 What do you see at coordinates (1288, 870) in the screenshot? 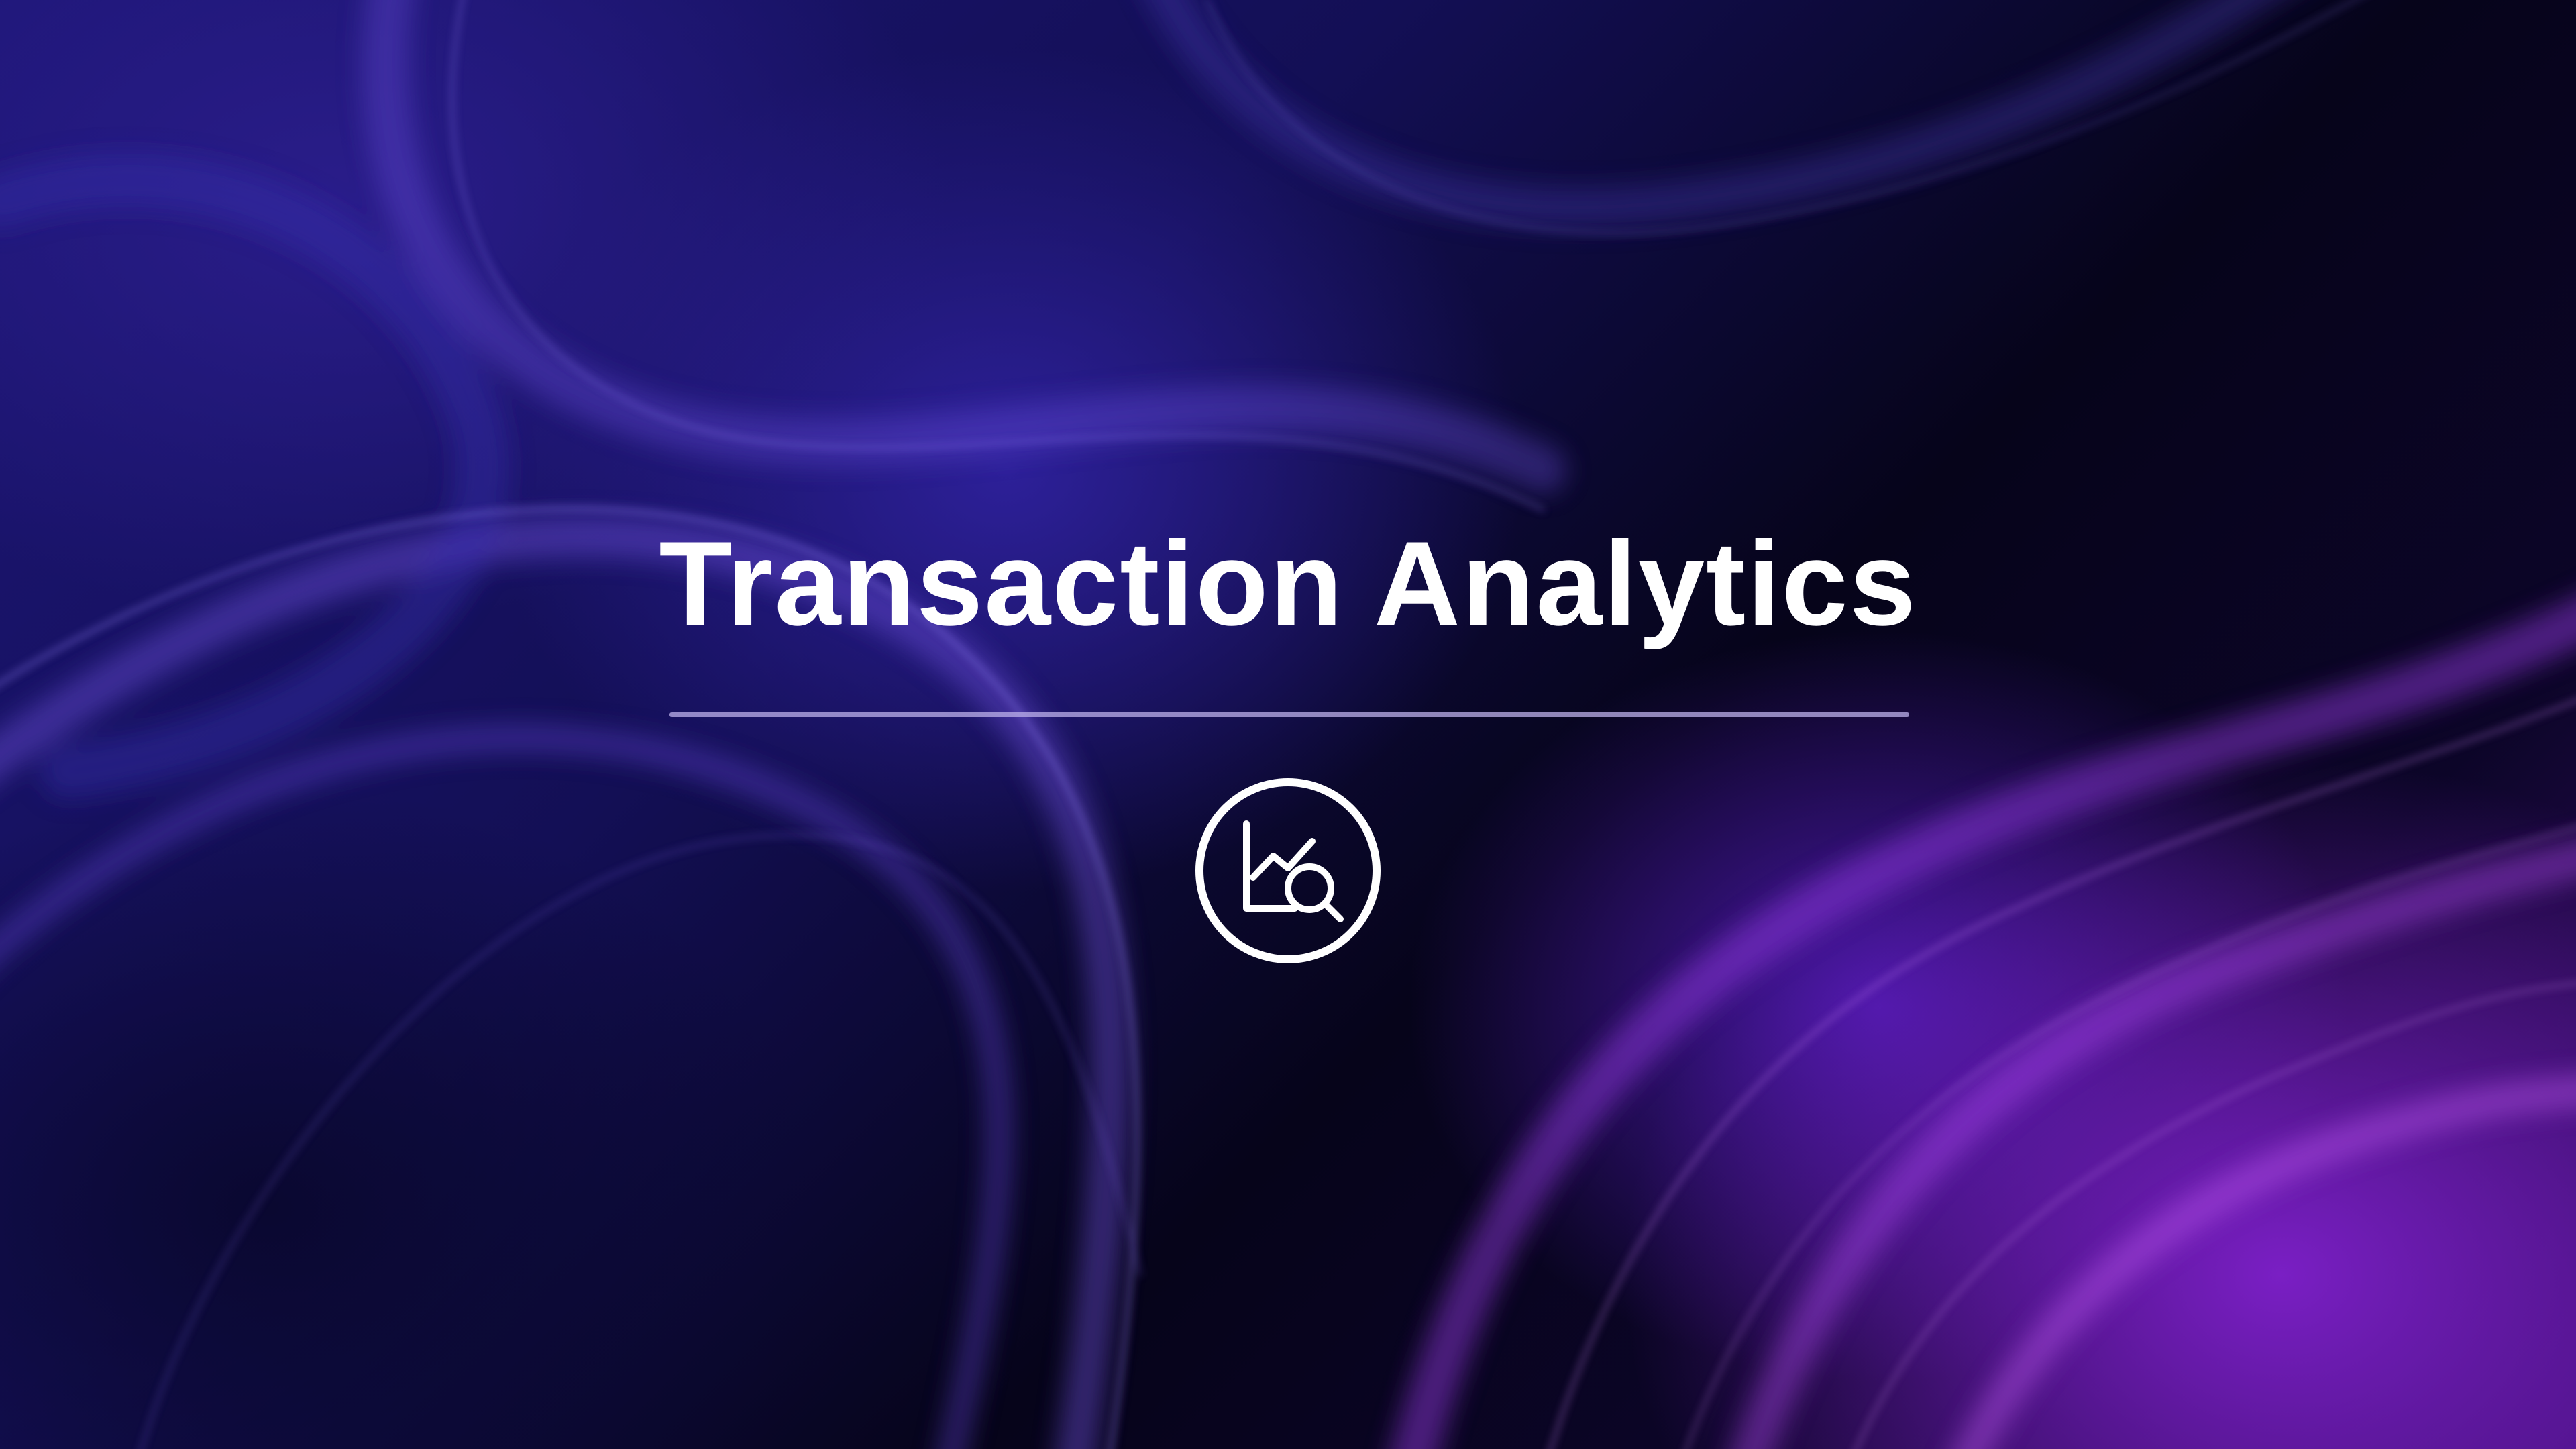
I see `analytics-search-icon` at bounding box center [1288, 870].